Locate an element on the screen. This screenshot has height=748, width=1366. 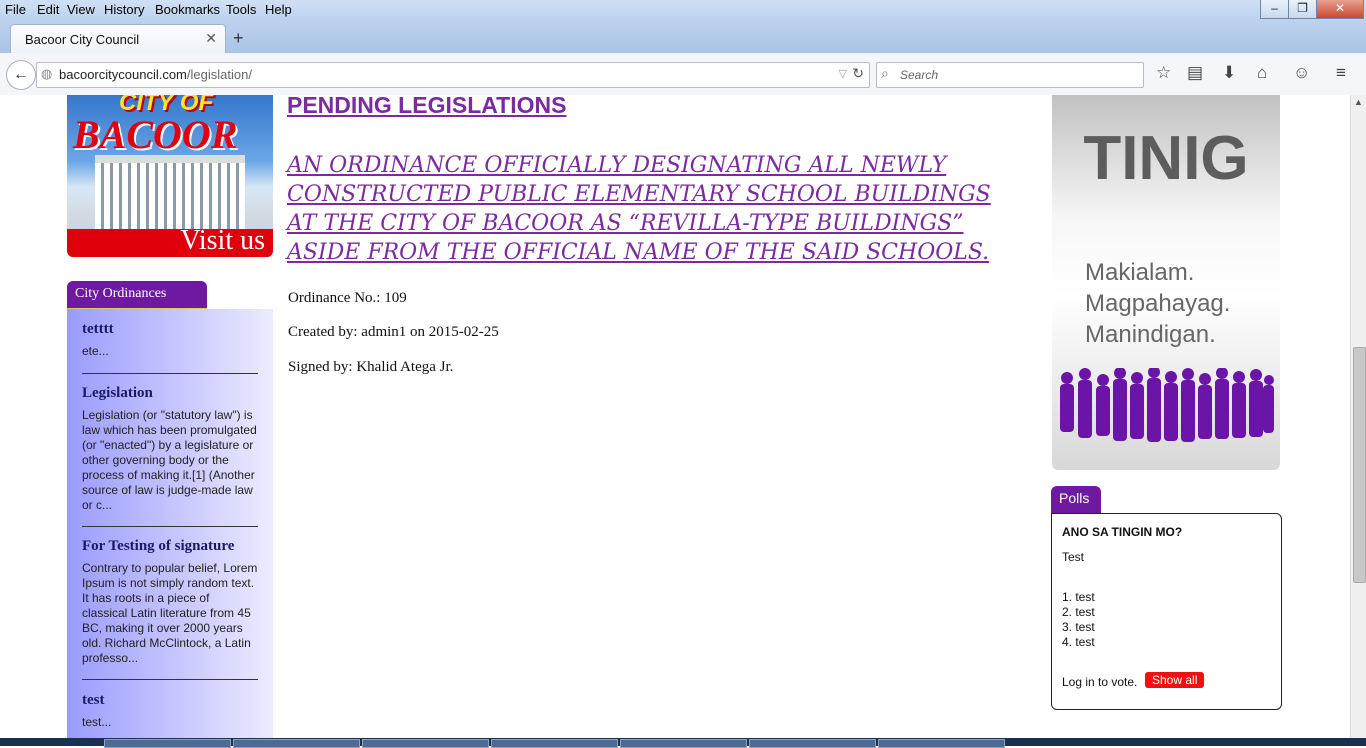
minimize-button: – is located at coordinates (1274, 9).